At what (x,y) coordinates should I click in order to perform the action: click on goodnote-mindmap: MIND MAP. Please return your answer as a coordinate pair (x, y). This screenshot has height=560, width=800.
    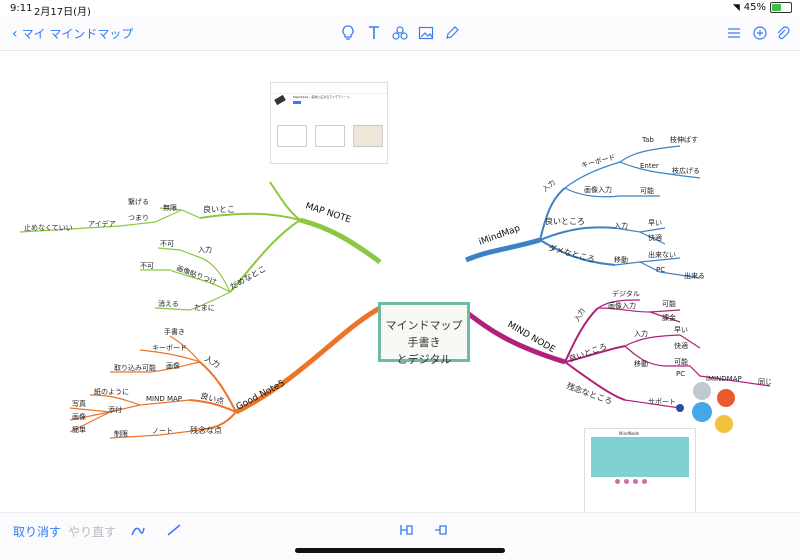
    Looking at the image, I should click on (164, 399).